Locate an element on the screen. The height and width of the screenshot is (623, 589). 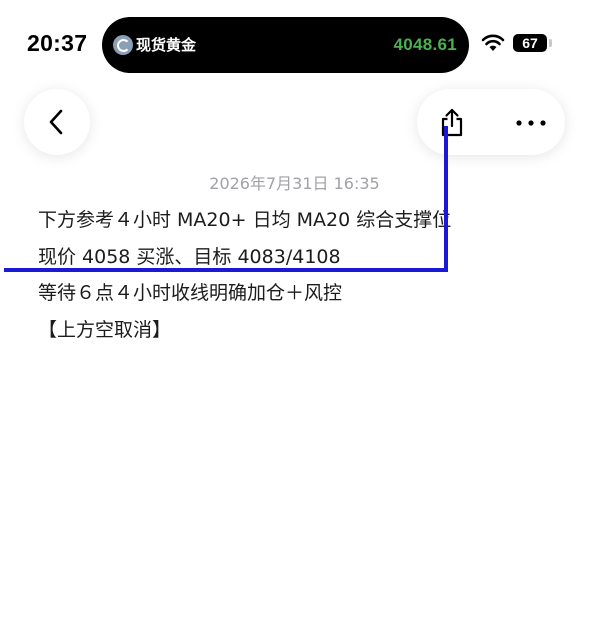
battery-cap is located at coordinates (550, 43).